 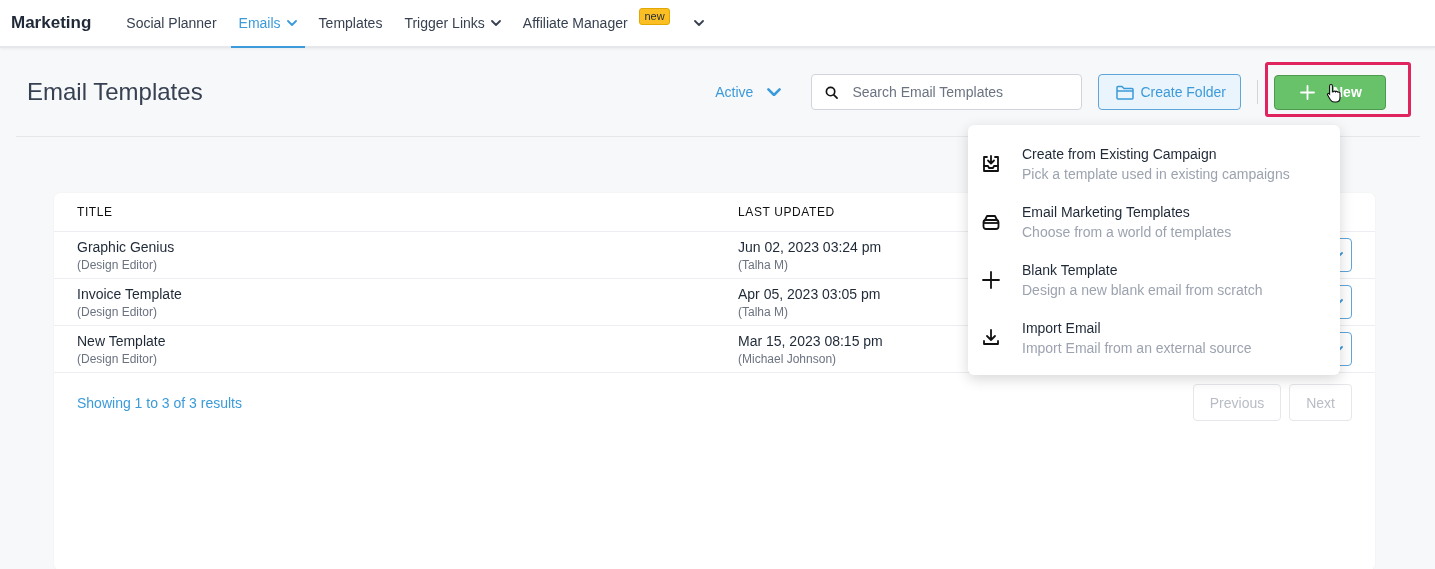 I want to click on menu-item-description: Import Email from an external source, so click(x=1137, y=348).